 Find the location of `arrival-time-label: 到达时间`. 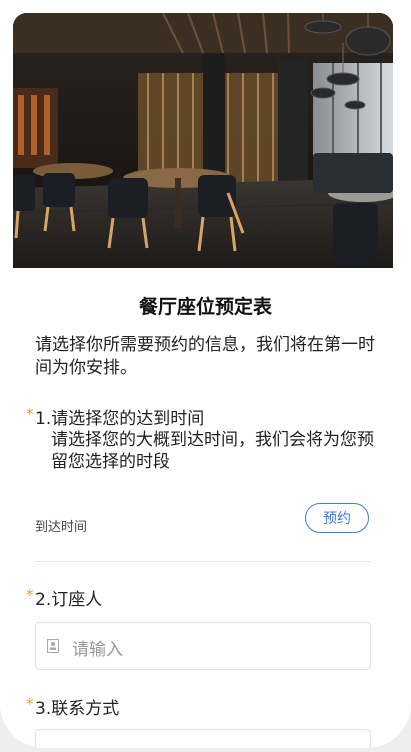

arrival-time-label: 到达时间 is located at coordinates (61, 527).